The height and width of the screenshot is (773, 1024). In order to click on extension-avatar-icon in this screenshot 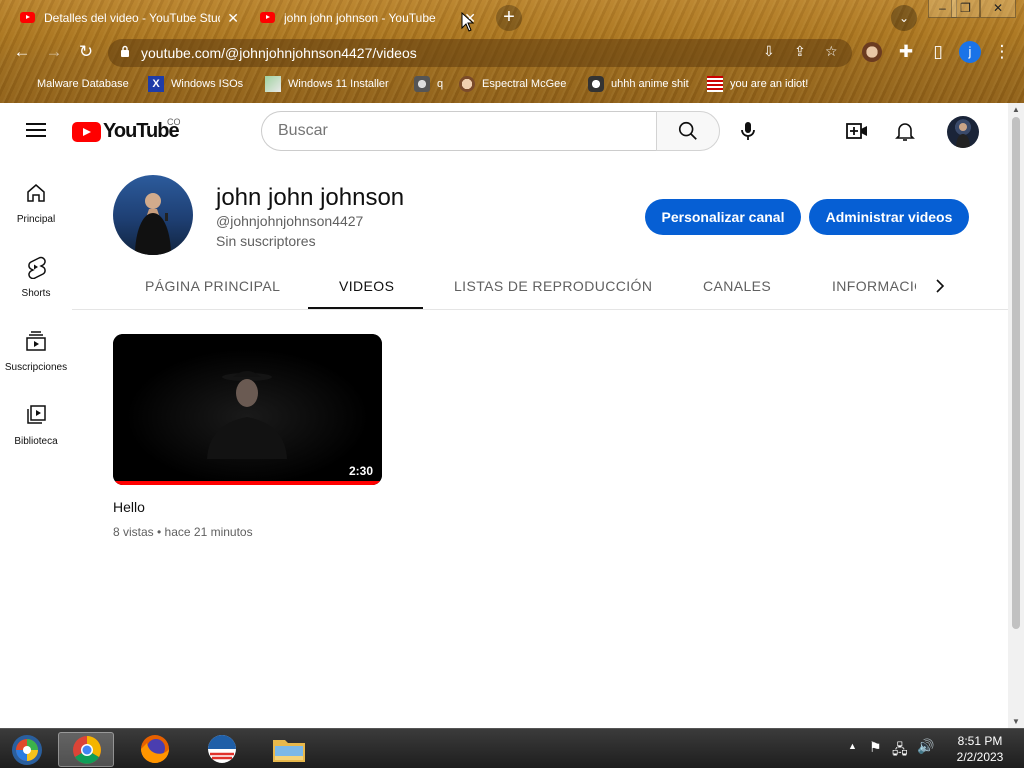, I will do `click(872, 52)`.